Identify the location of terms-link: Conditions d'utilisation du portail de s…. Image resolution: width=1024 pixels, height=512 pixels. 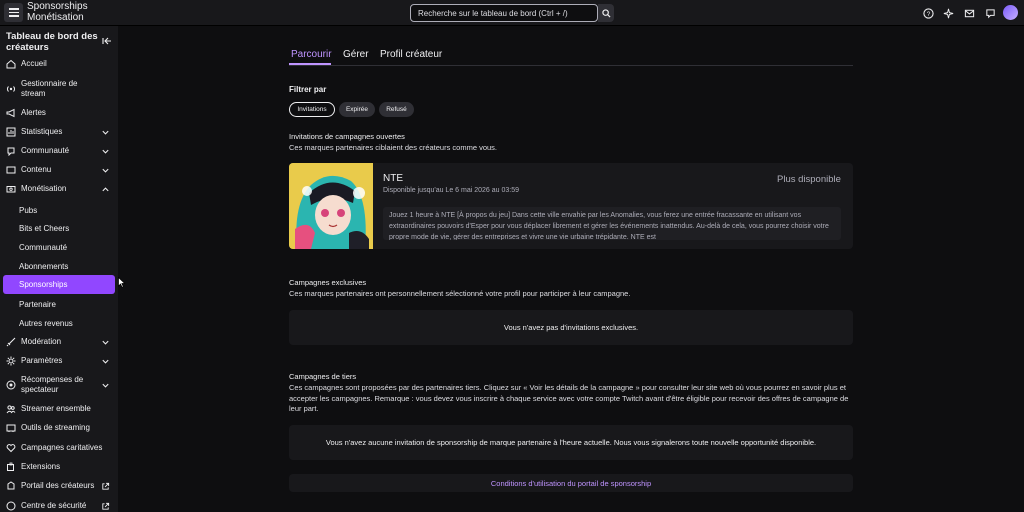
(571, 483).